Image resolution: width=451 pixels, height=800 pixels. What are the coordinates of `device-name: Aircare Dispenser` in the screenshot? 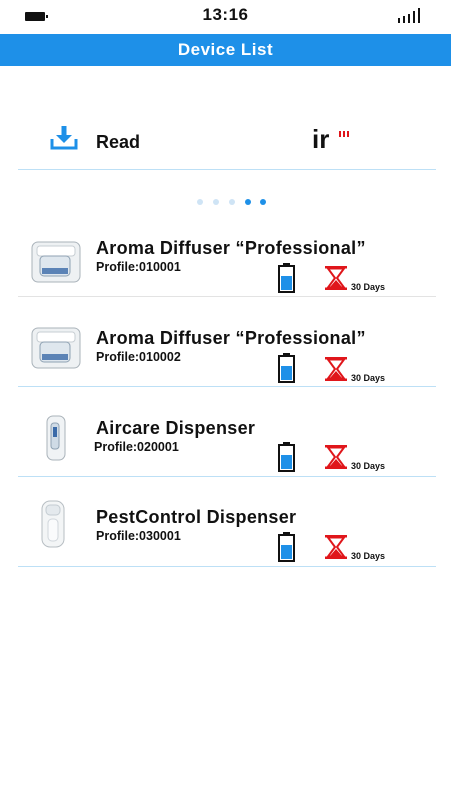 It's located at (176, 428).